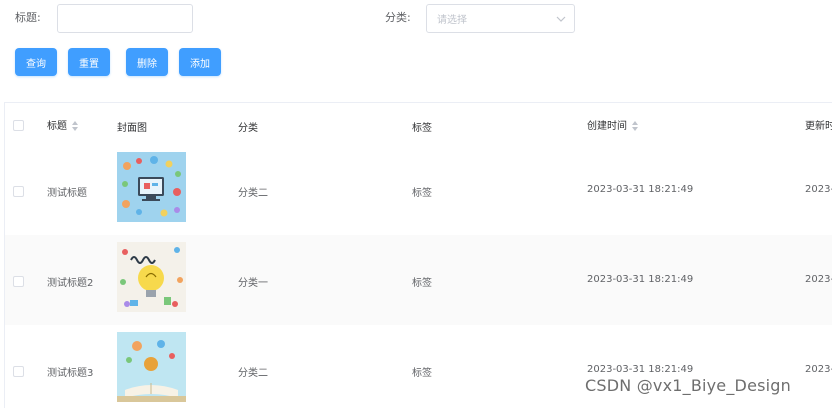 The image size is (832, 408). I want to click on learn-lightbulb-illustration, so click(151, 277).